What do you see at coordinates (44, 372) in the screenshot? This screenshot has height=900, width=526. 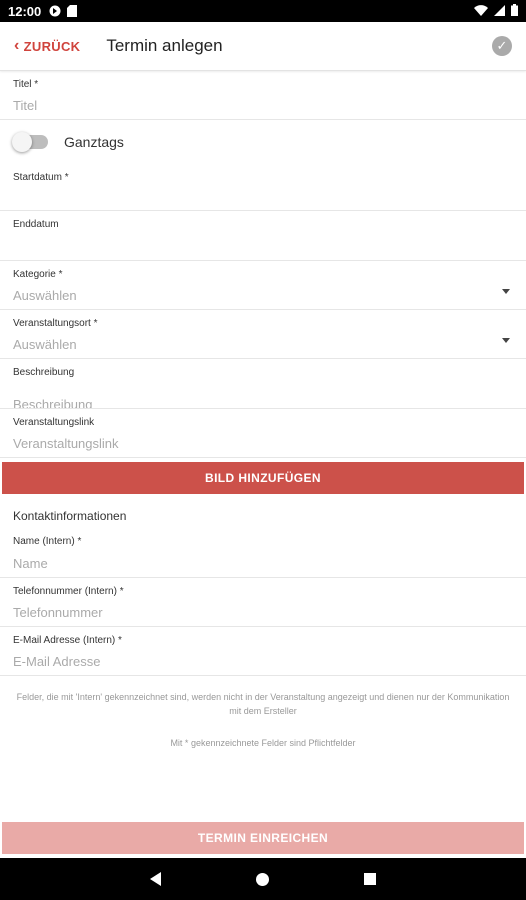 I see `description-label: Beschreibung` at bounding box center [44, 372].